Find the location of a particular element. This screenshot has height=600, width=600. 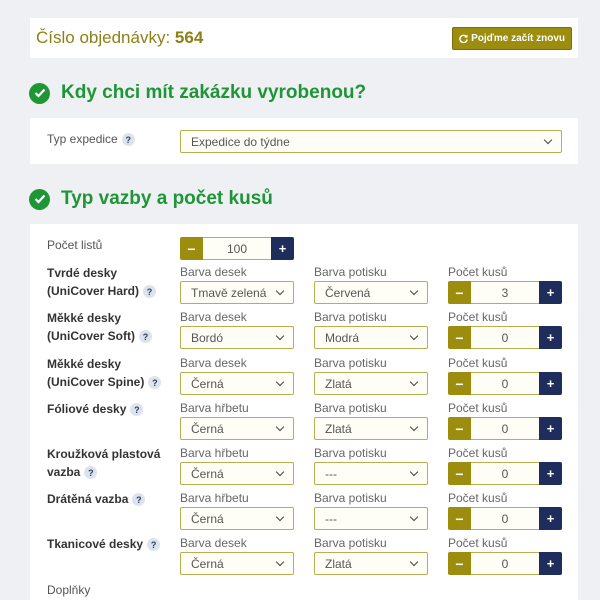

restart-button: Pojďme začít znovu is located at coordinates (512, 38).